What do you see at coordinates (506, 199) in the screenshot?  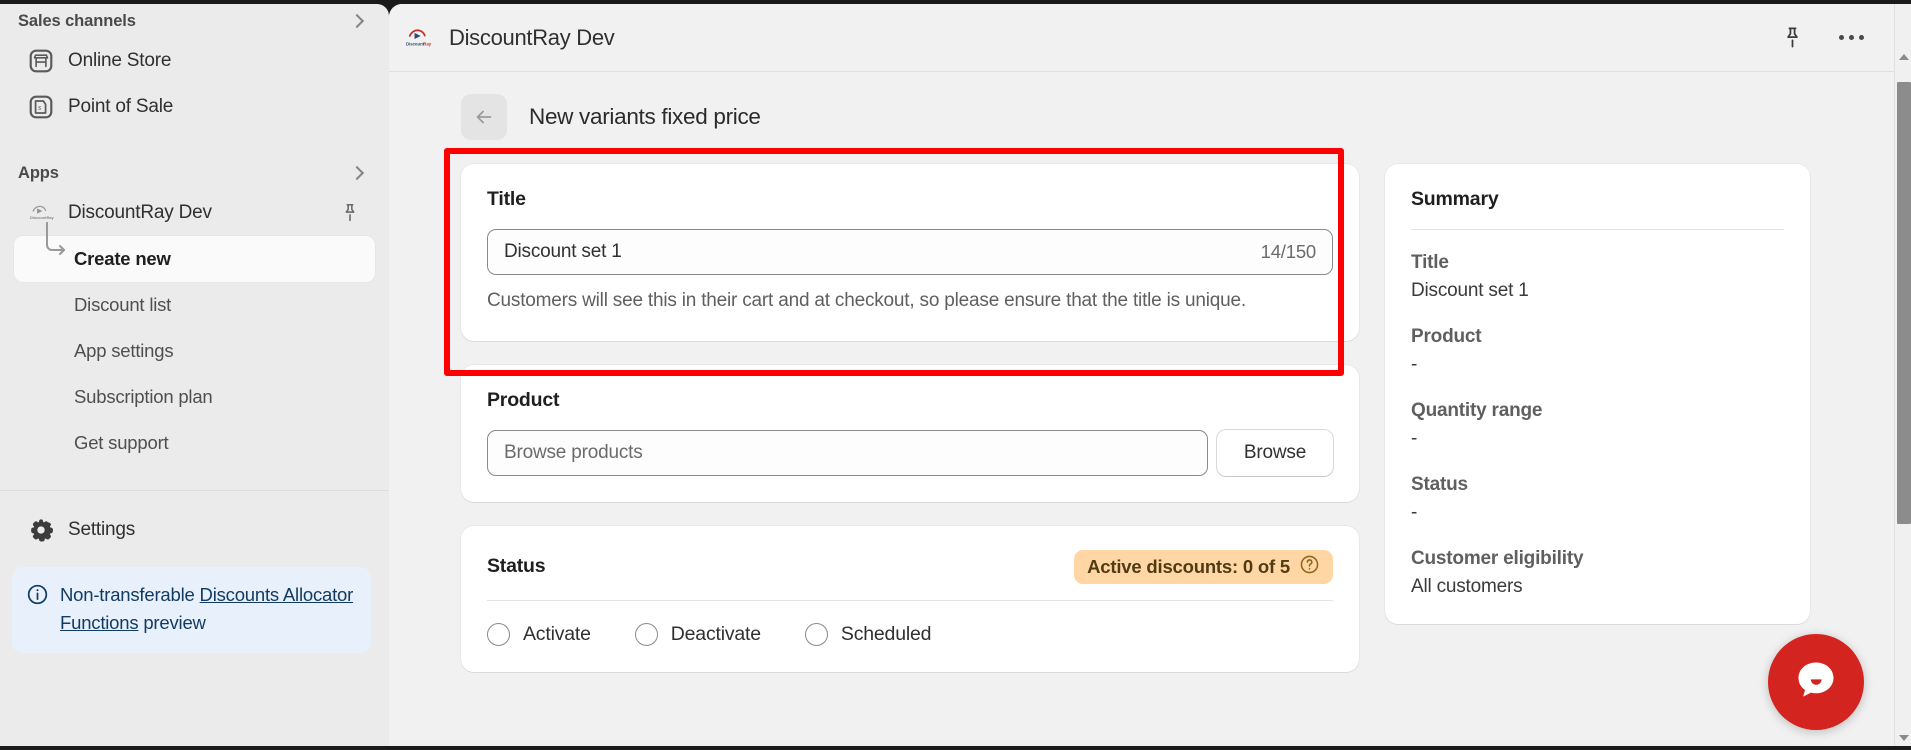 I see `title-card-heading: Title` at bounding box center [506, 199].